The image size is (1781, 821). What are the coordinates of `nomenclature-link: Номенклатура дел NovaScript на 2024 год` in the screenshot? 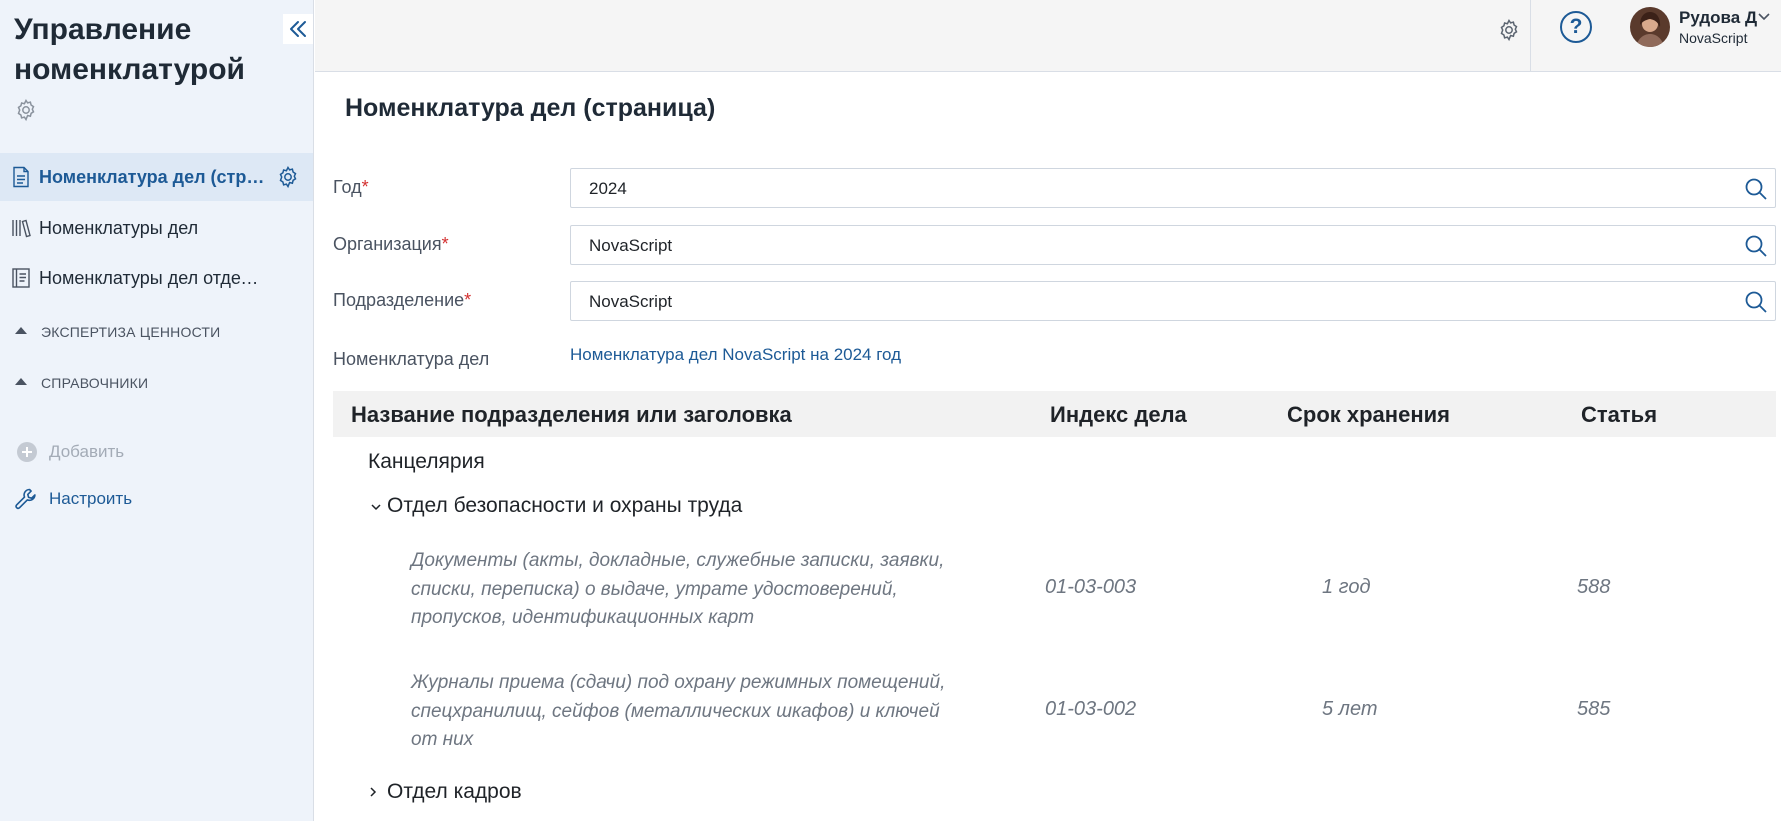 It's located at (735, 355).